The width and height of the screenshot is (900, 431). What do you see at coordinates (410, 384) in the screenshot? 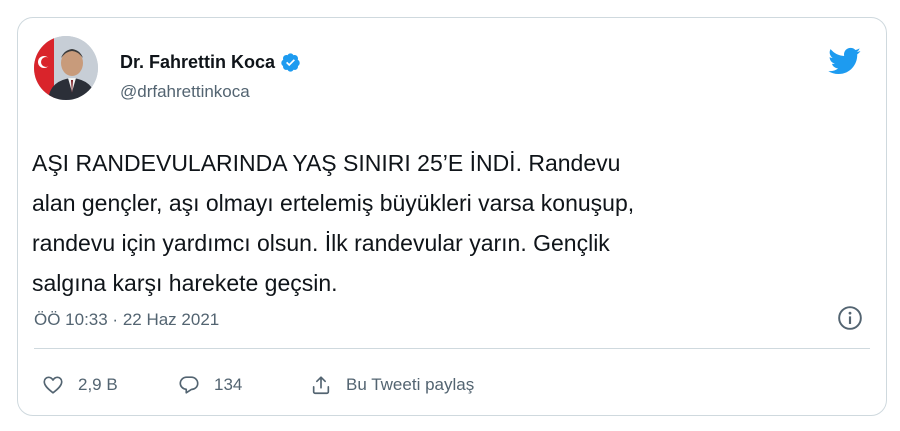
I see `share-label: Bu Tweeti paylaş` at bounding box center [410, 384].